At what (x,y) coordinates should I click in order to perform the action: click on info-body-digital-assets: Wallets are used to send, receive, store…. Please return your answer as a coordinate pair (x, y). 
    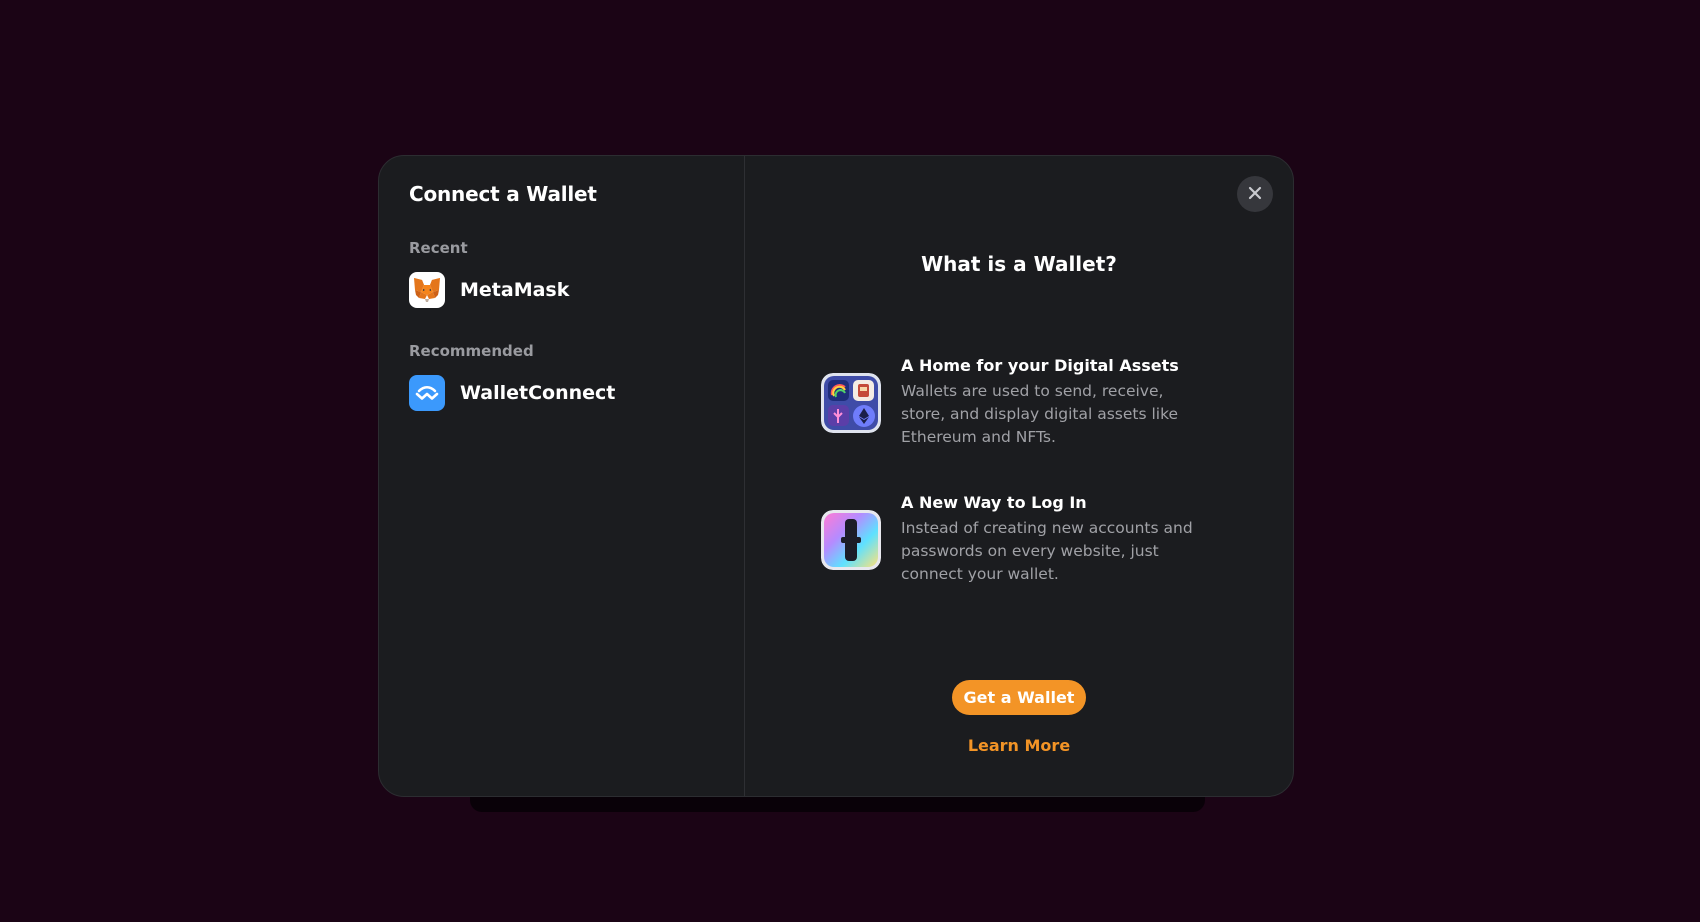
    Looking at the image, I should click on (1040, 414).